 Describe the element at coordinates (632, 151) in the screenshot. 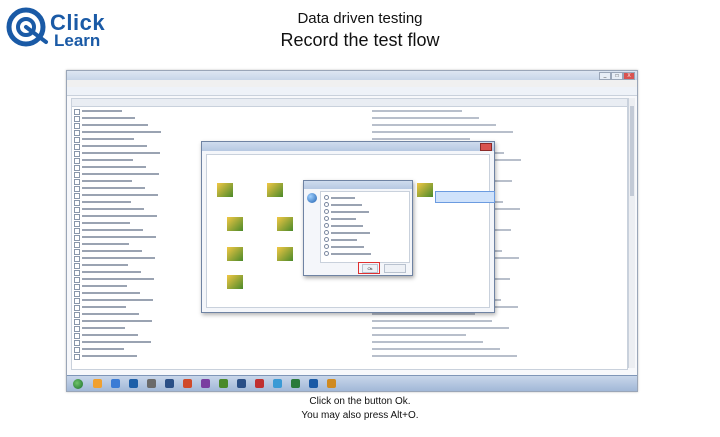

I see `scrollbar-thumb` at that location.